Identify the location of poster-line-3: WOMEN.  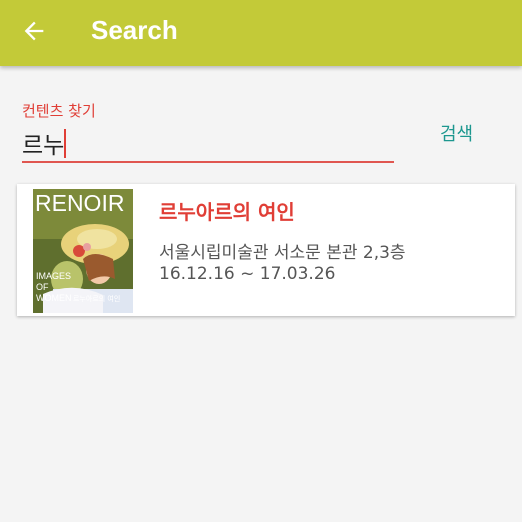
(54, 298).